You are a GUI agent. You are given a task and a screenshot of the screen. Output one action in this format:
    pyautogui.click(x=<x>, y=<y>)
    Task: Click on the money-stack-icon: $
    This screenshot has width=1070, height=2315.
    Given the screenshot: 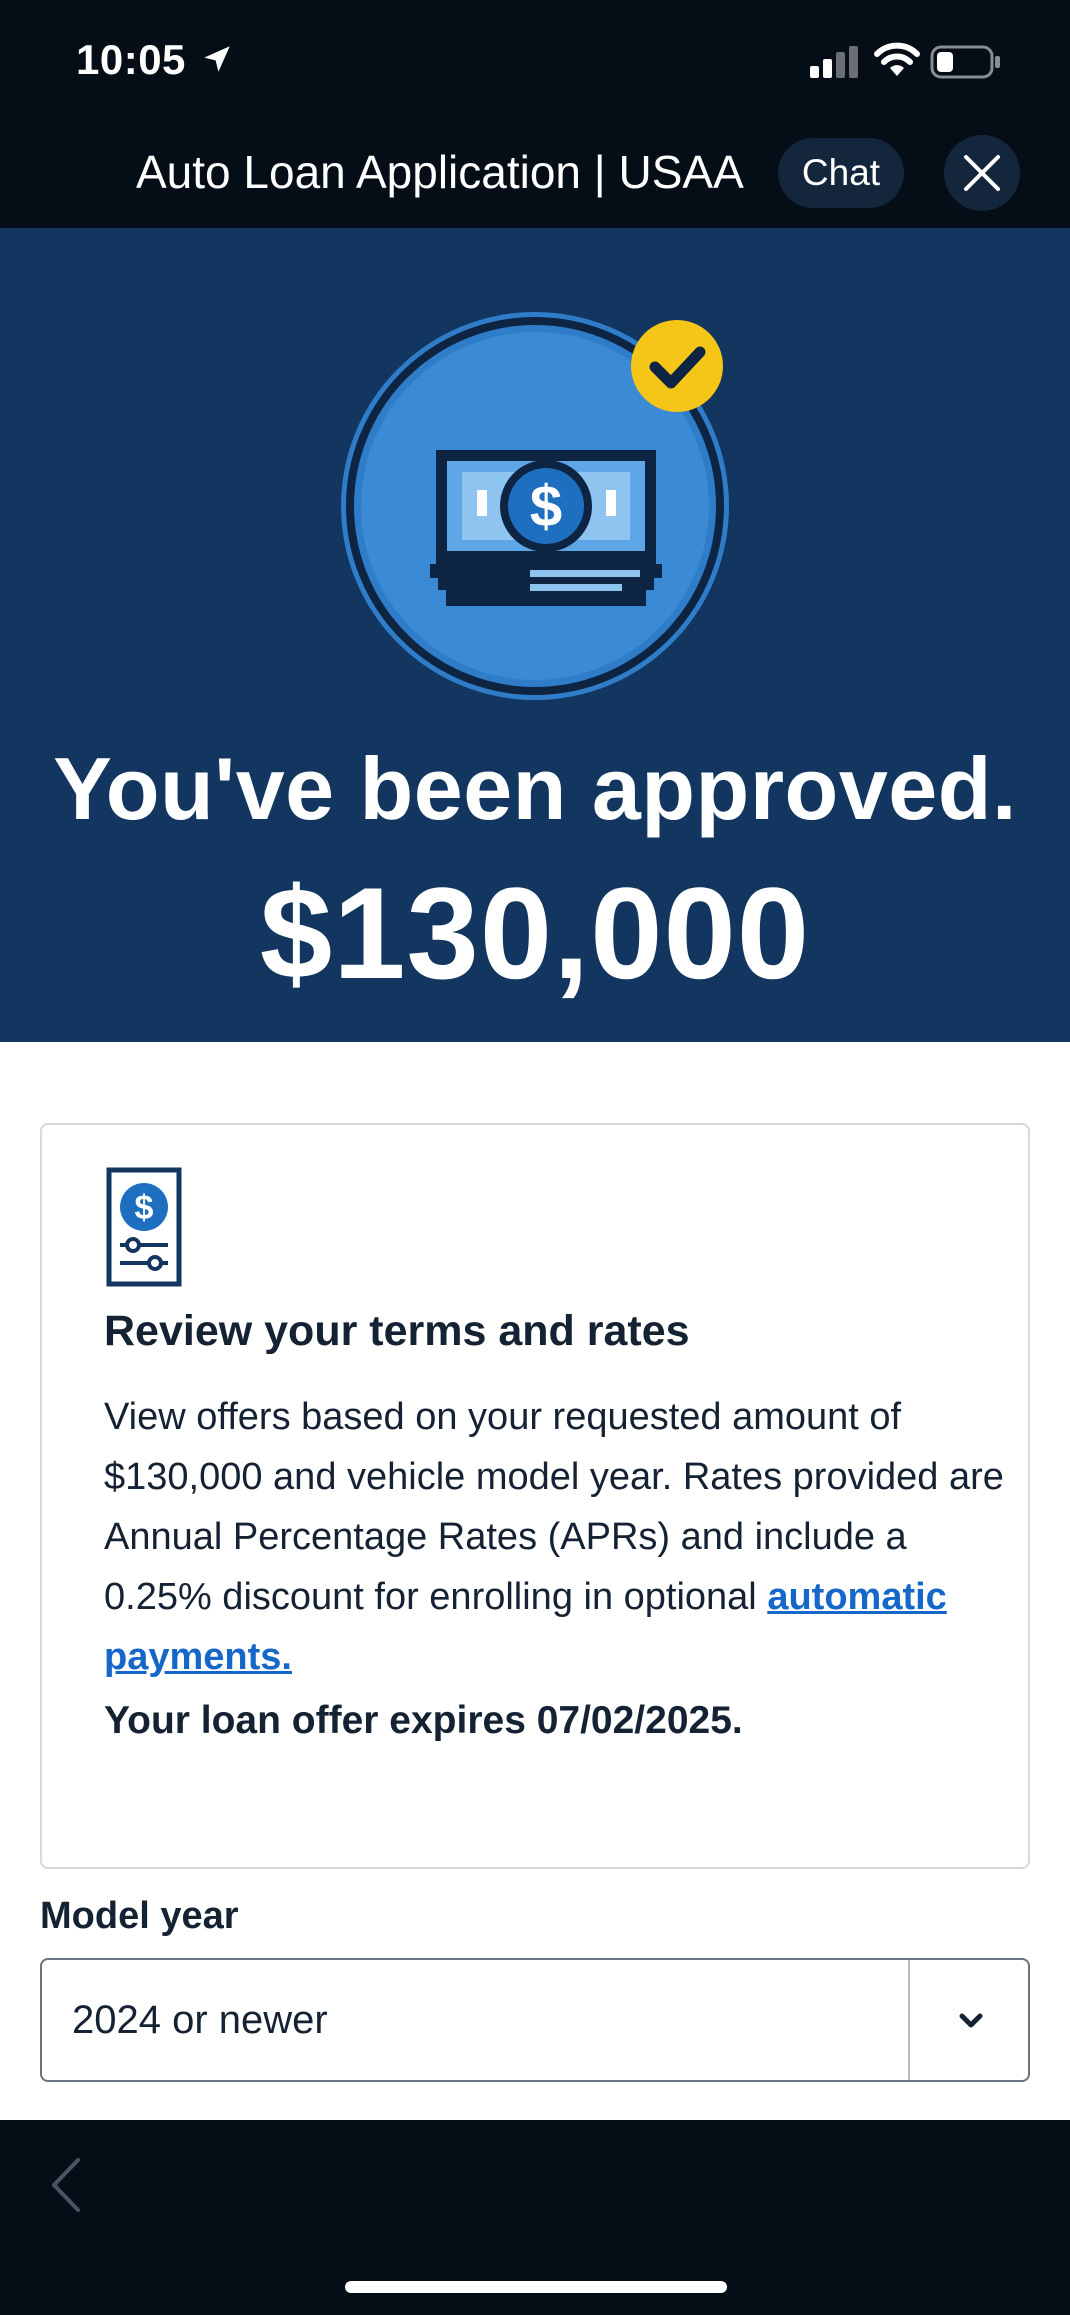 What is the action you would take?
    pyautogui.click(x=535, y=506)
    